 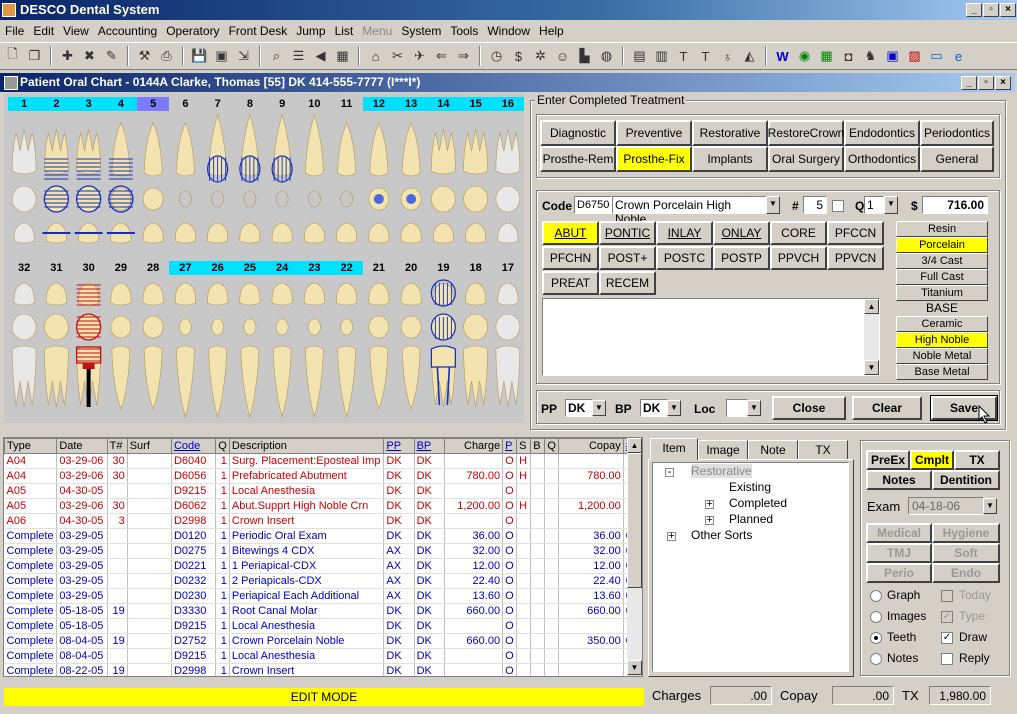 I want to click on wrench-icon: ⚒, so click(x=144, y=56).